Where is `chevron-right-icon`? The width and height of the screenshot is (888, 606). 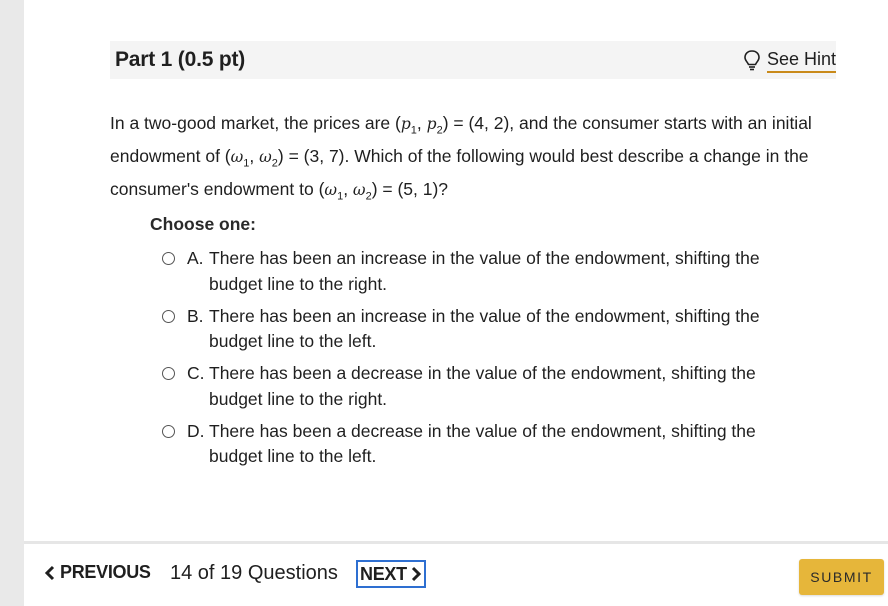
chevron-right-icon is located at coordinates (416, 574).